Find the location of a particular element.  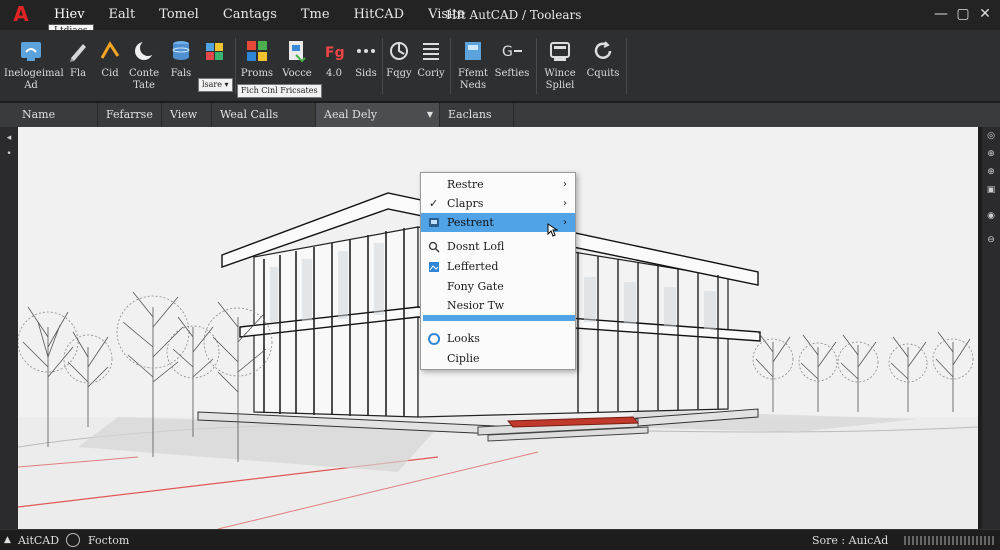

list-icon is located at coordinates (431, 51).